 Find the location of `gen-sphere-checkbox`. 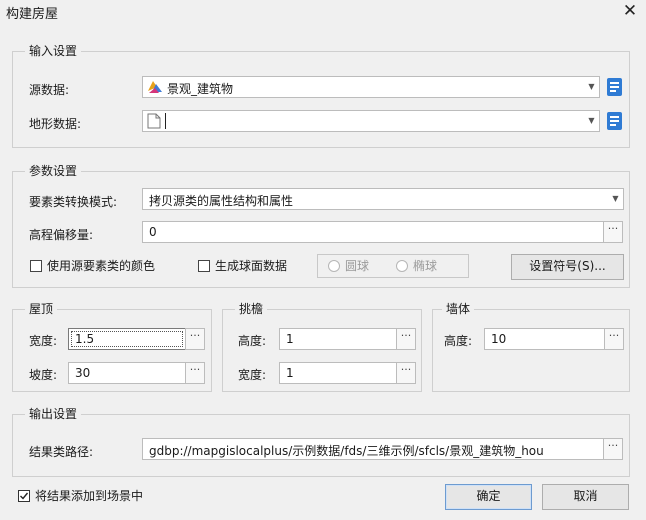

gen-sphere-checkbox is located at coordinates (204, 266).